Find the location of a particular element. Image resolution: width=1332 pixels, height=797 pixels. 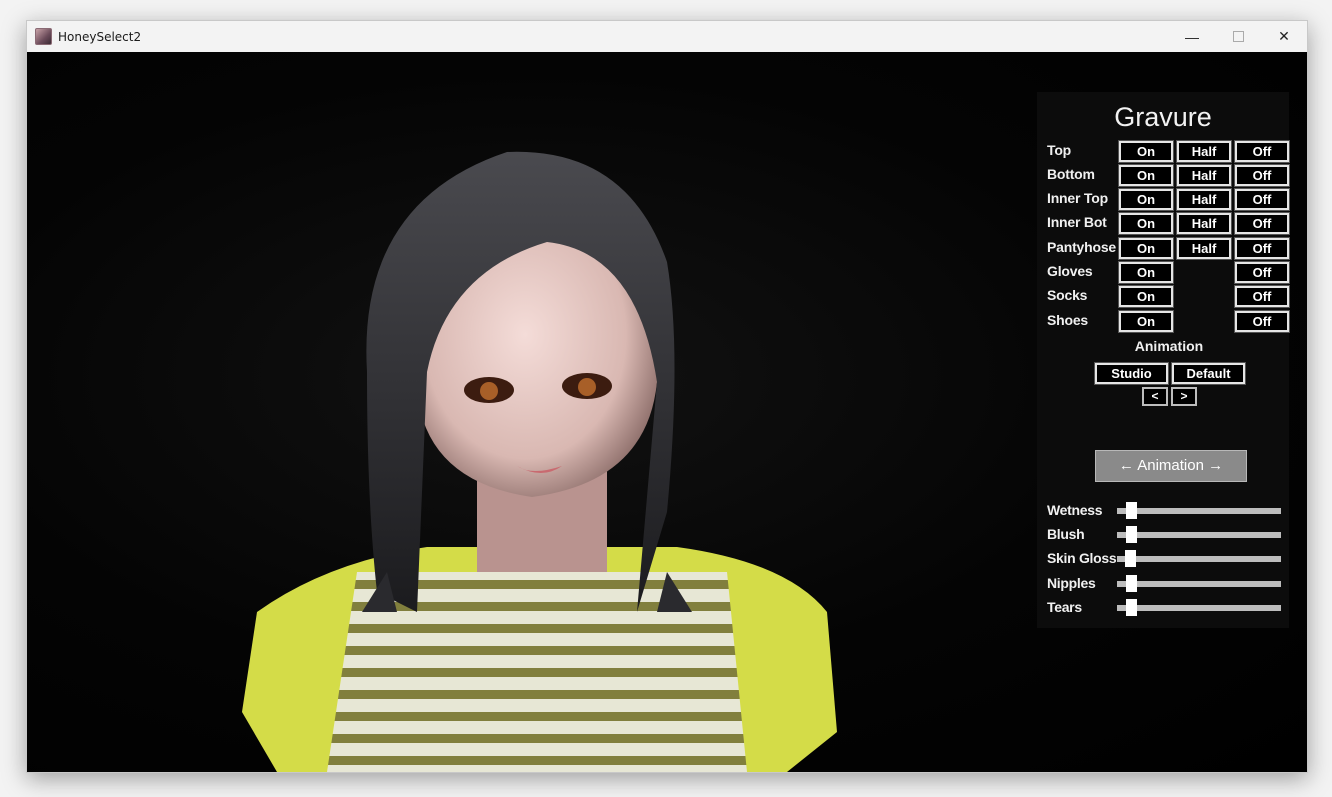

inner-bot-half-button: Half is located at coordinates (1204, 223).